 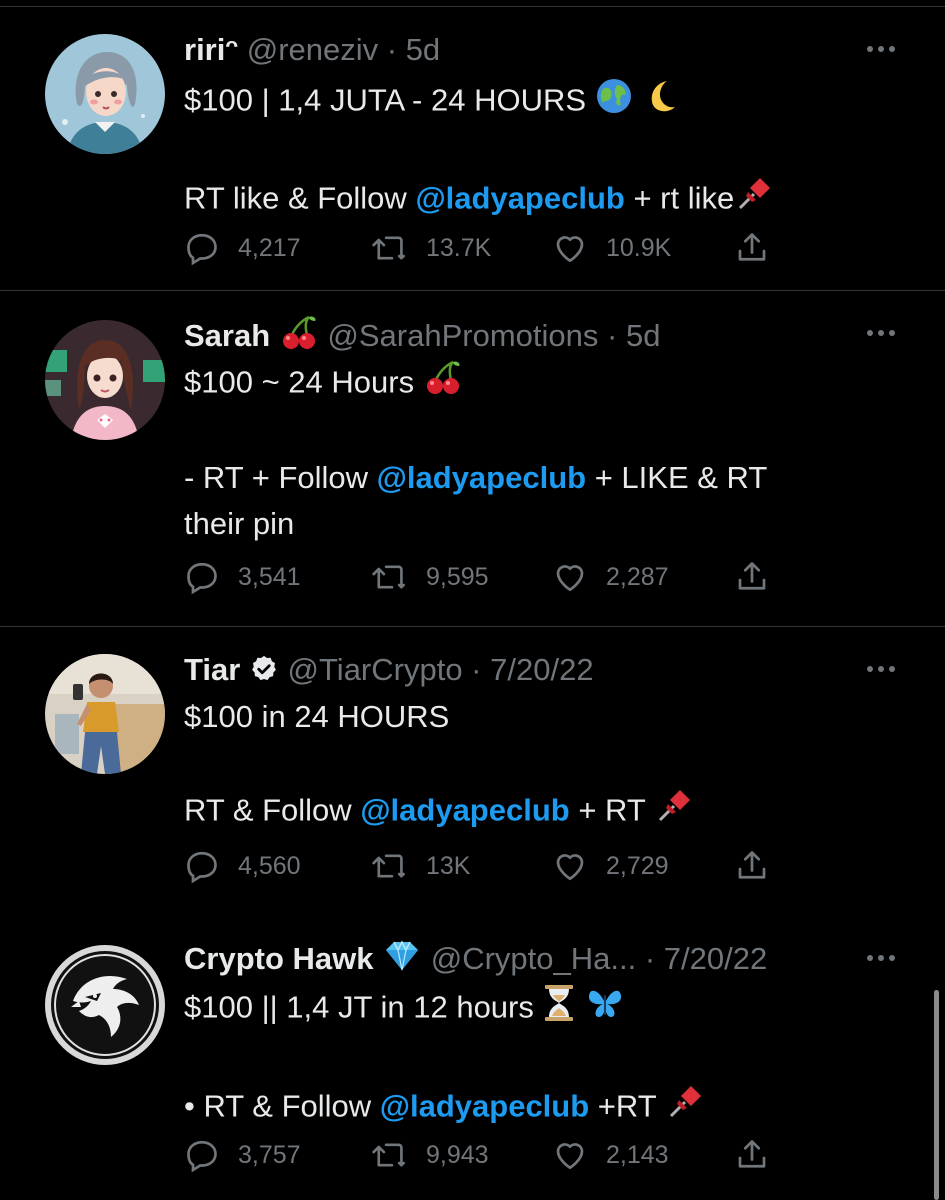 I want to click on tweet-actions: 4,217 13.7K 10.9K, so click(x=484, y=248).